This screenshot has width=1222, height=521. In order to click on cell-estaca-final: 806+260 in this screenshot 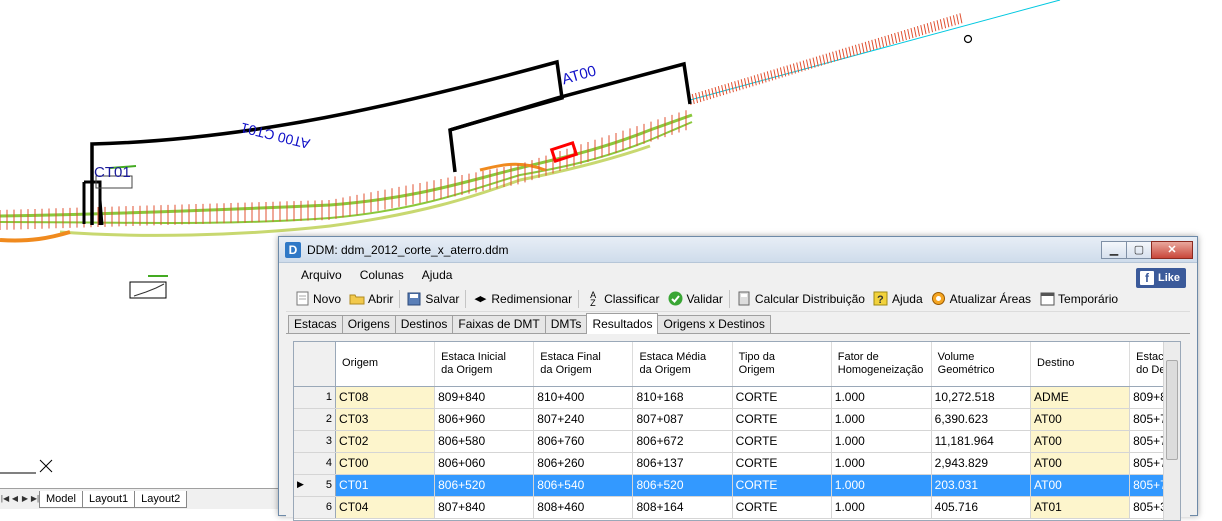, I will do `click(583, 463)`.